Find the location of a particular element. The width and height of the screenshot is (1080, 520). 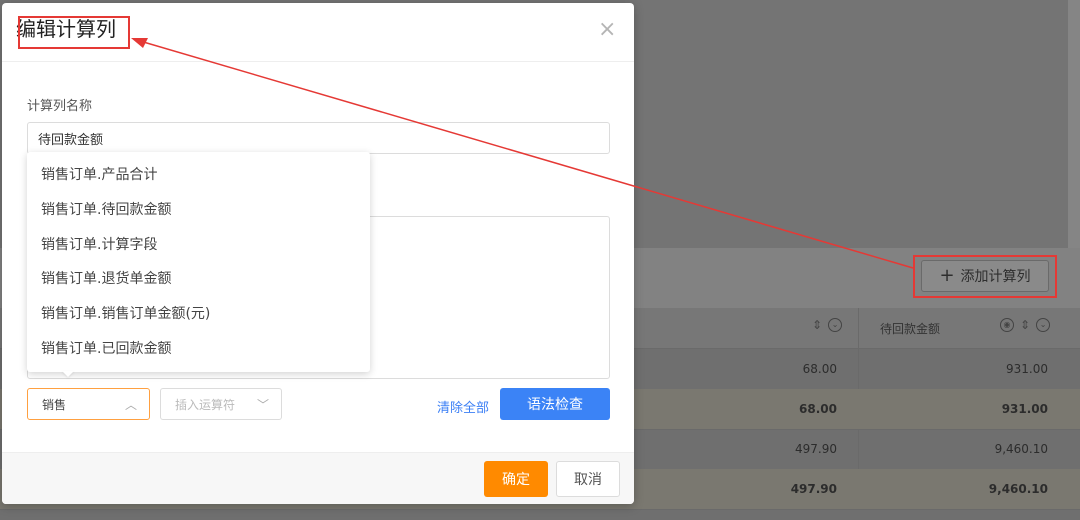

column-name-input is located at coordinates (318, 138).